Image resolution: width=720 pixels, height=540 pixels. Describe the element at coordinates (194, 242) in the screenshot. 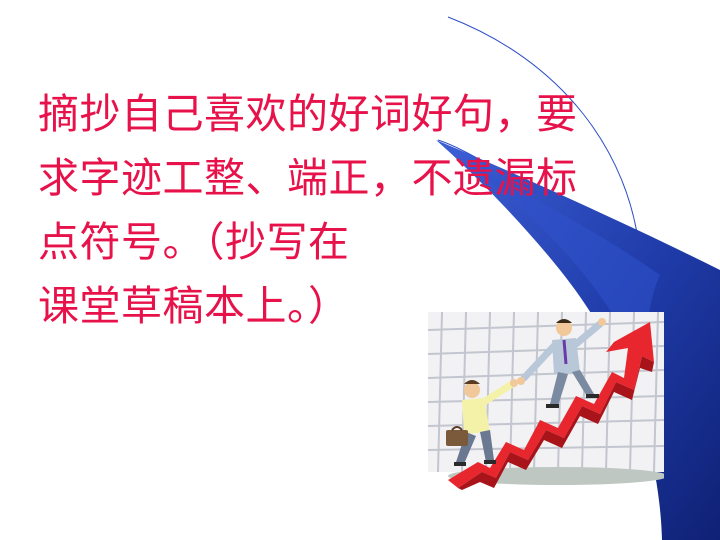

I see `instruction-line-3: 点符号。（抄写在` at that location.